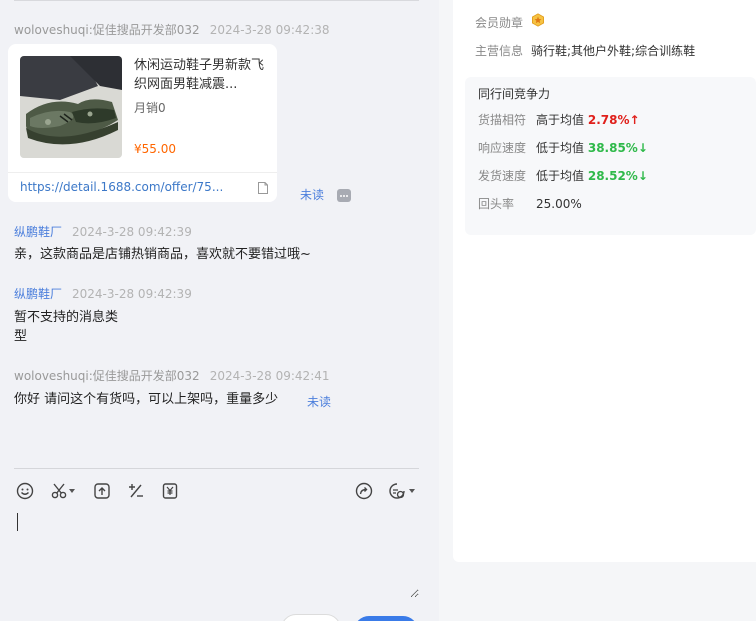 This screenshot has height=621, width=756. I want to click on metric-value: 38.85%, so click(612, 148).